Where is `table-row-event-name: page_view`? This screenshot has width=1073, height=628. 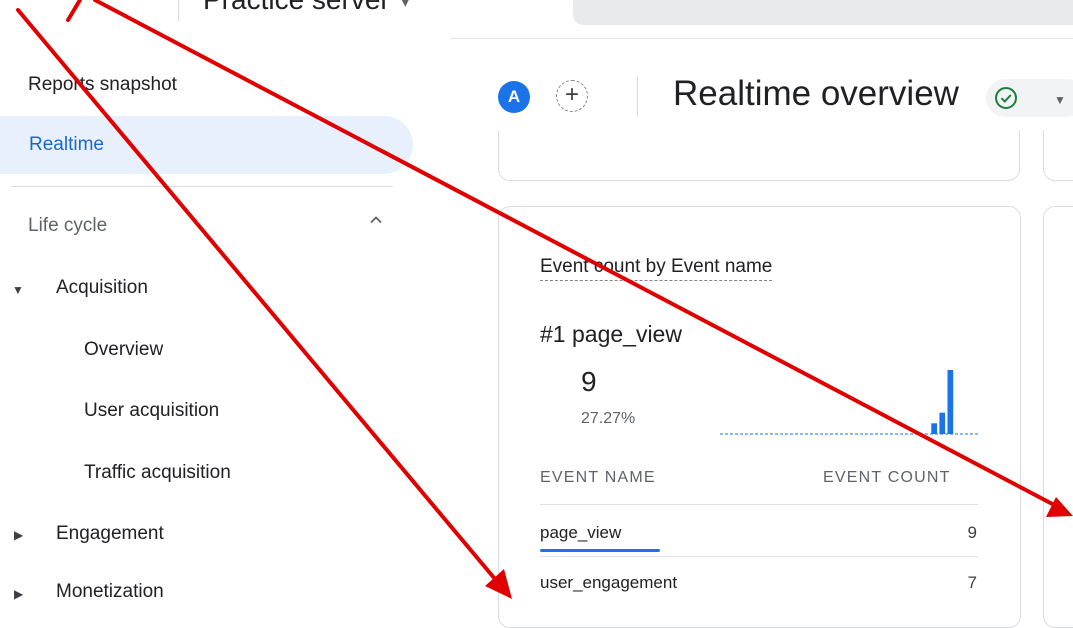 table-row-event-name: page_view is located at coordinates (580, 533).